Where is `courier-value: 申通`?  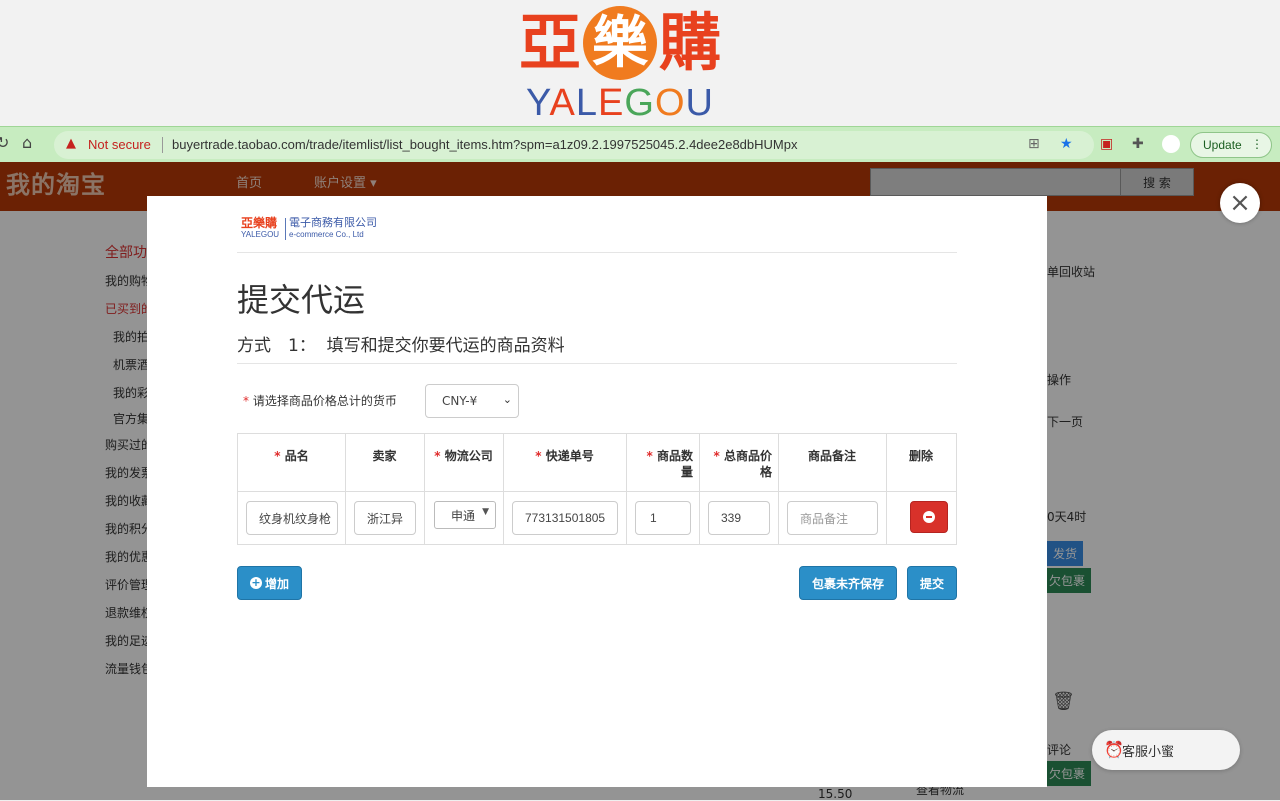 courier-value: 申通 is located at coordinates (463, 515).